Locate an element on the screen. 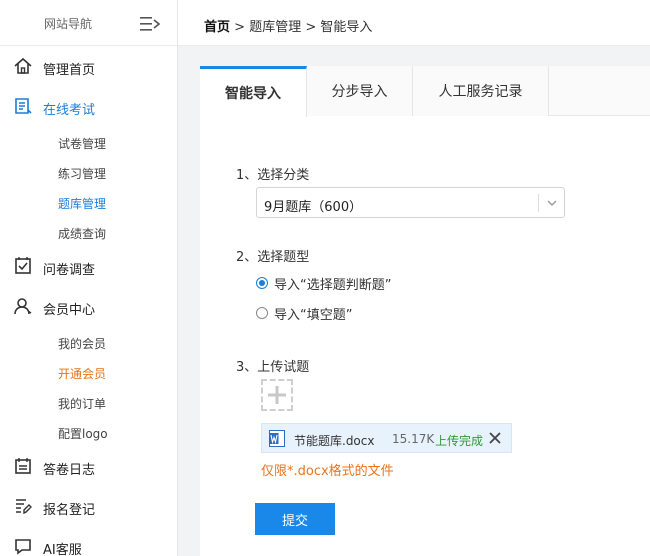 This screenshot has width=650, height=556. word-doc-icon is located at coordinates (277, 438).